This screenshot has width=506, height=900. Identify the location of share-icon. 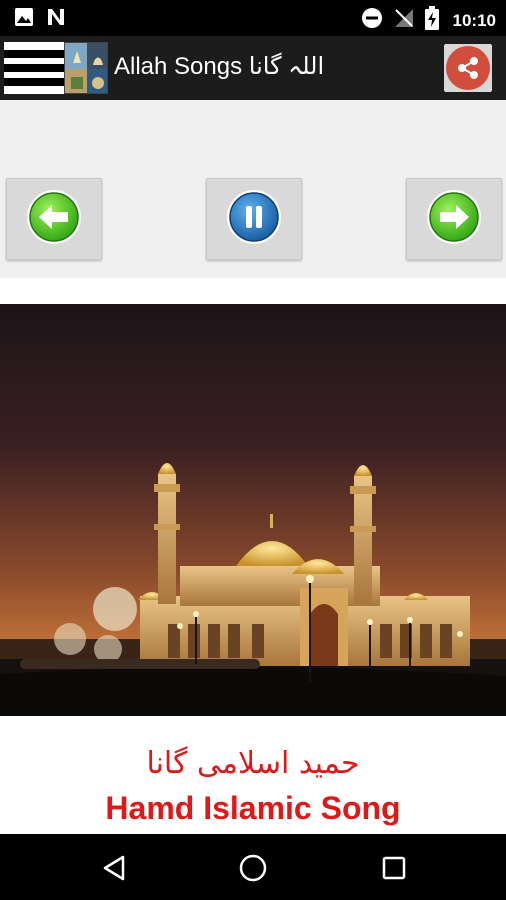
(468, 68).